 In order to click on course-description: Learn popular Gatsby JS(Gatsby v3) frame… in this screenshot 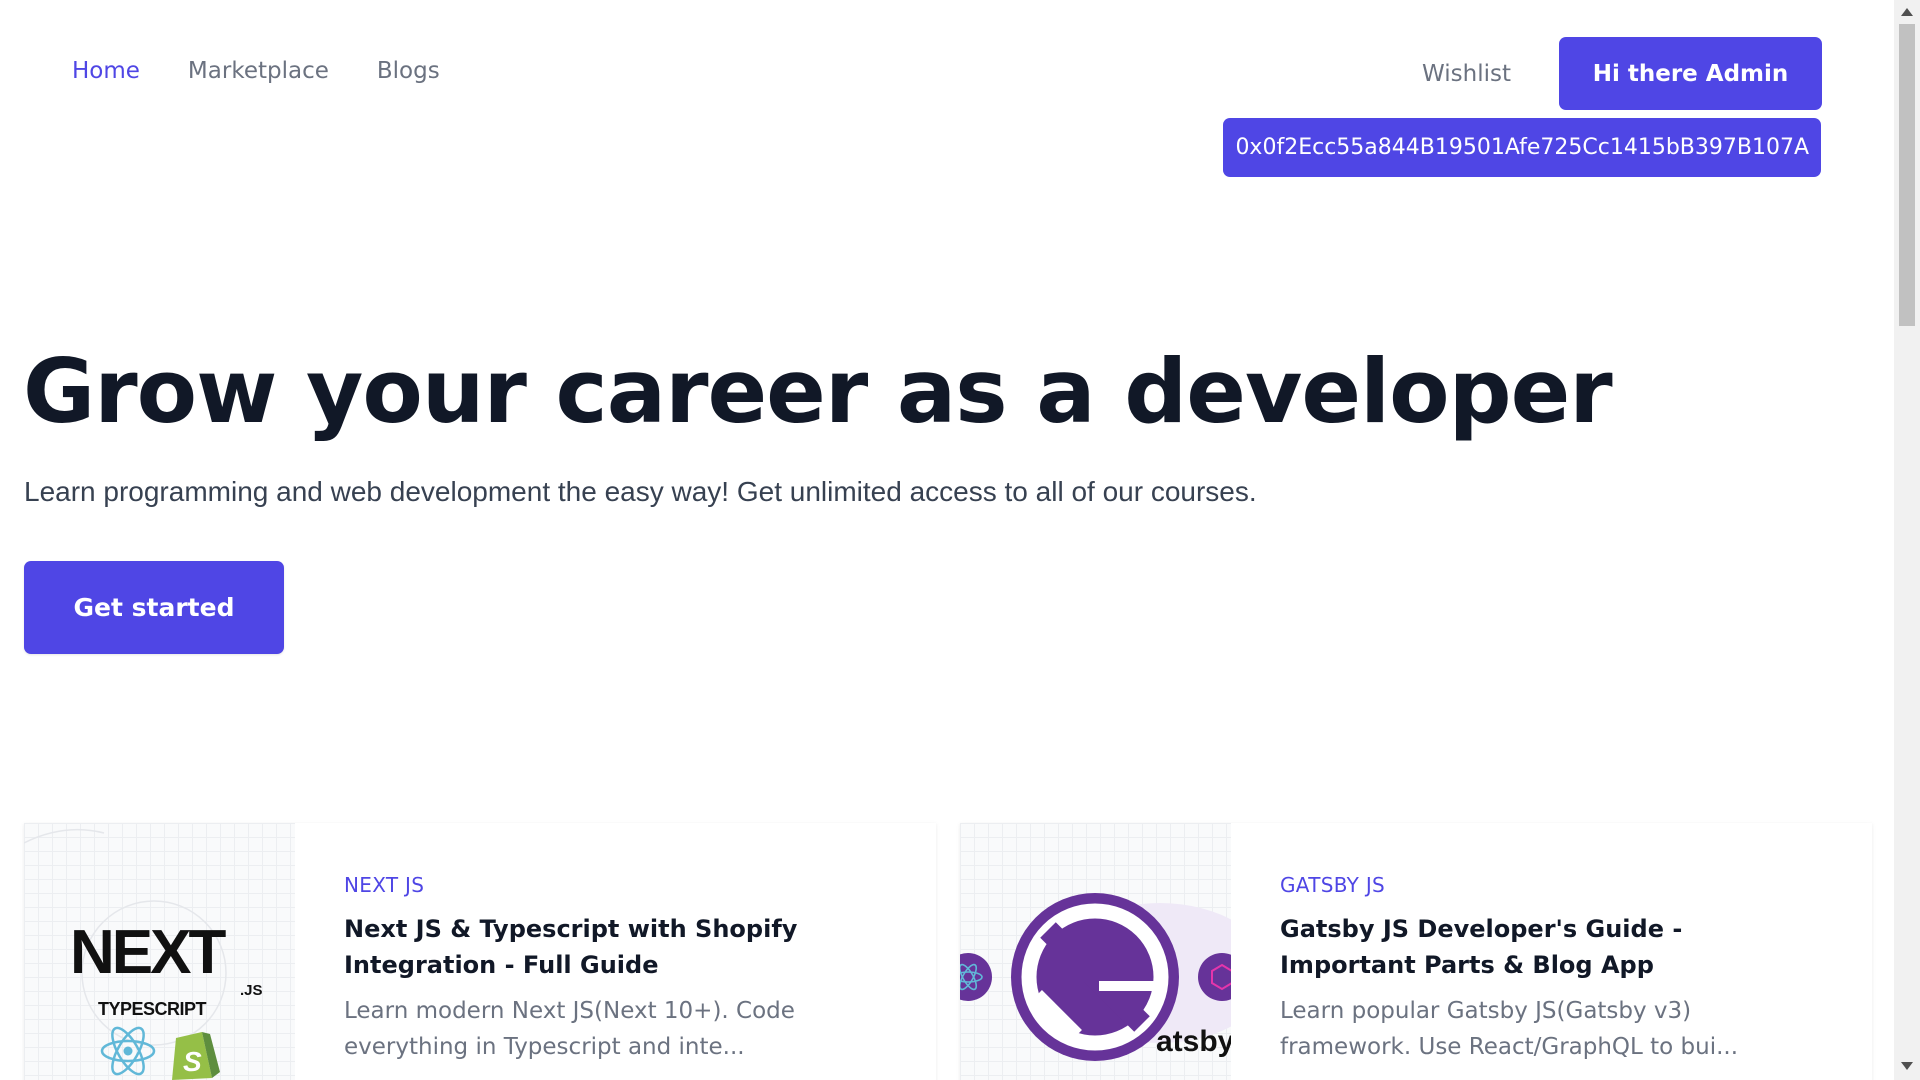, I will do `click(1509, 1029)`.